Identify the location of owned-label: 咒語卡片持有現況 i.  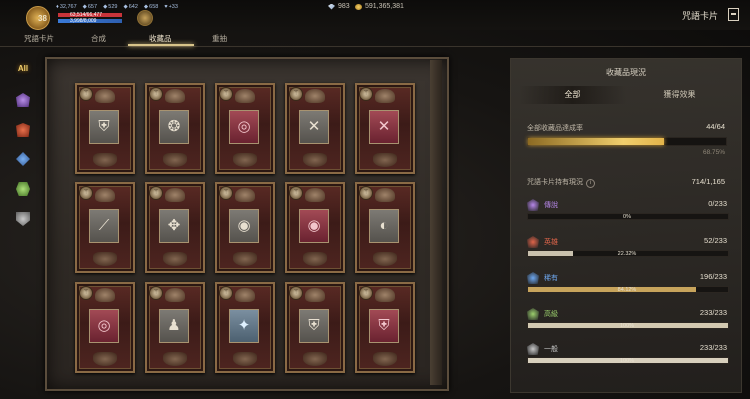
(561, 182).